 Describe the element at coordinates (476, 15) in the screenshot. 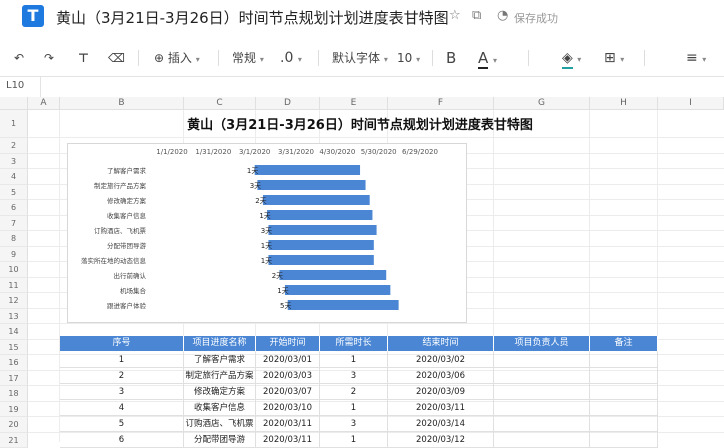

I see `move-folder-icon: ⧉` at that location.